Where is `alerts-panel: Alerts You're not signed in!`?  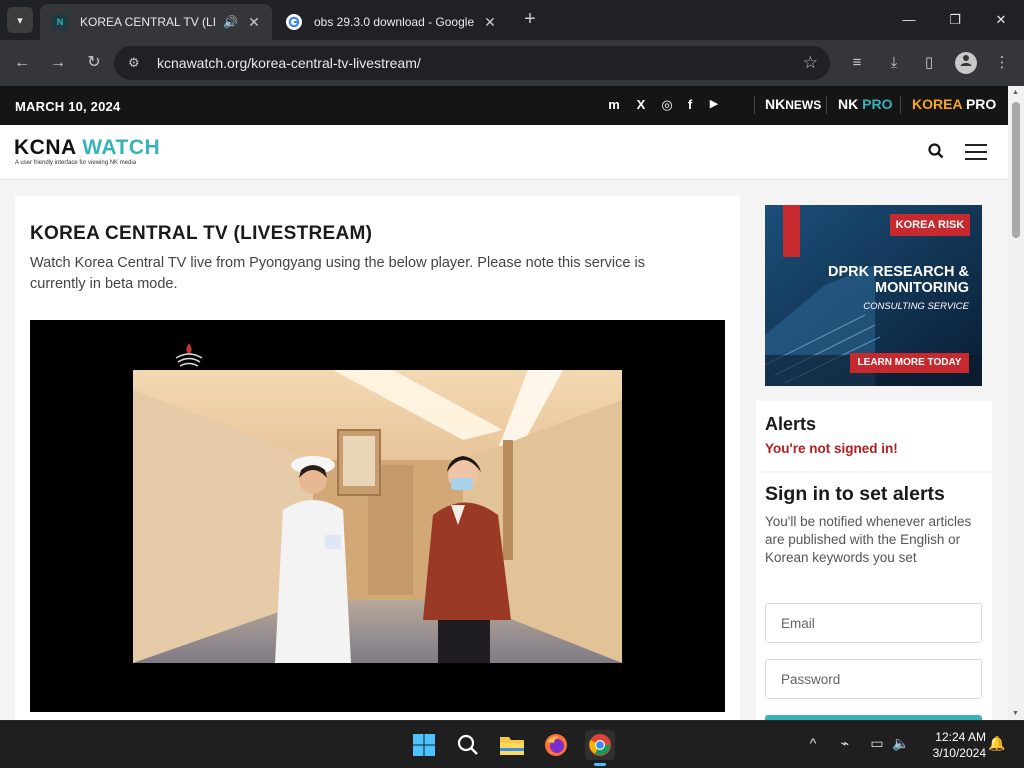 alerts-panel: Alerts You're not signed in! is located at coordinates (874, 436).